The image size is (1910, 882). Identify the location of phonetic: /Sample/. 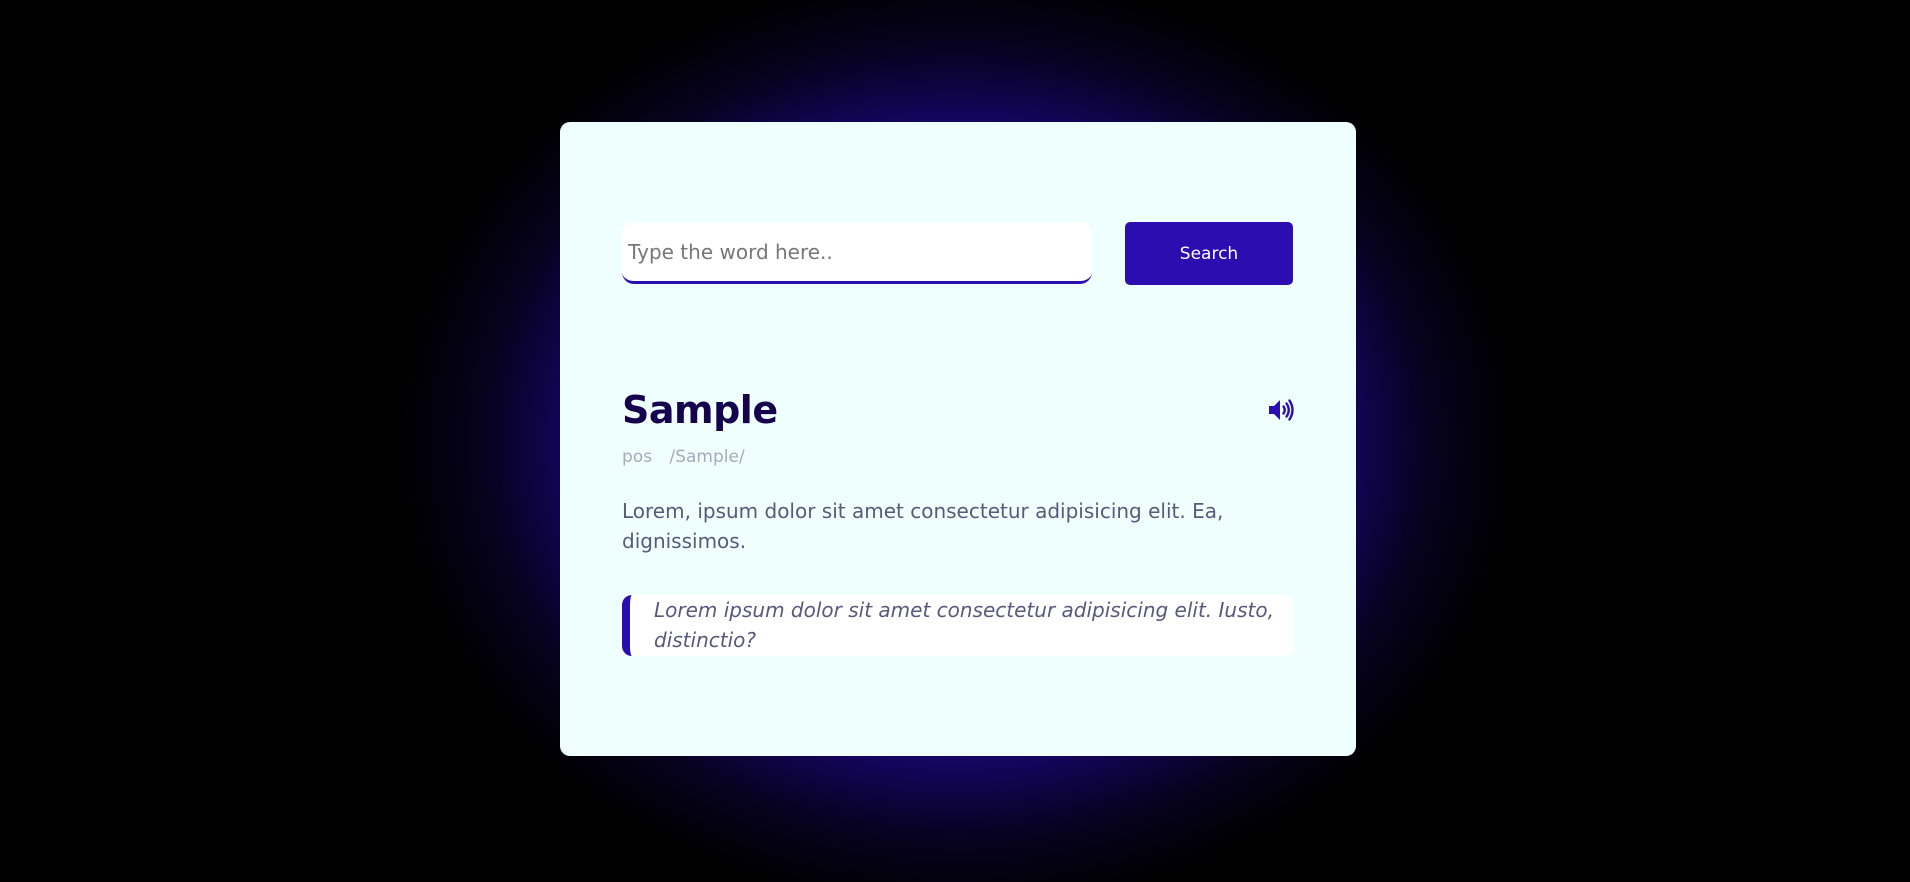
(707, 457).